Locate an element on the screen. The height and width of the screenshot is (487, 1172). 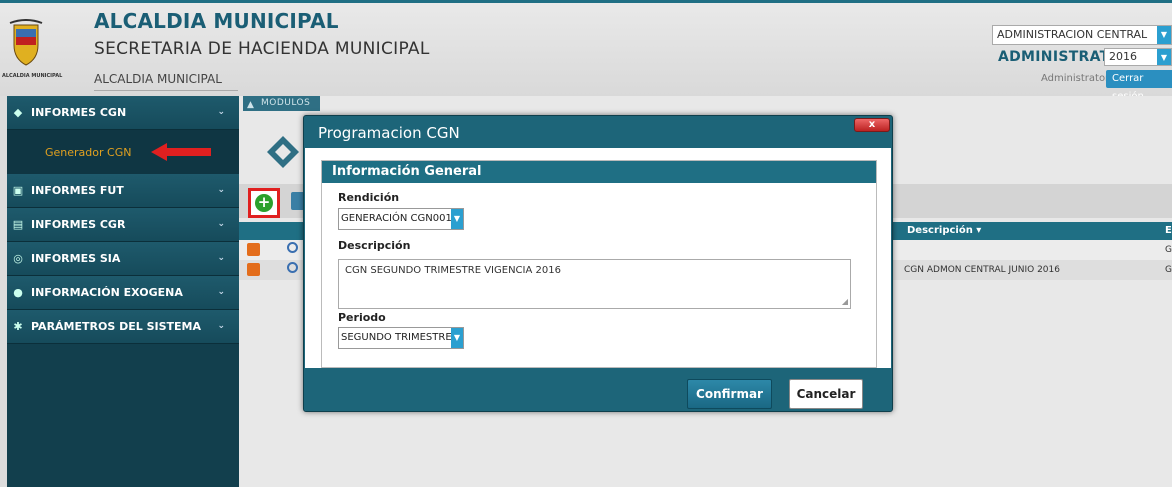
sidebar-subitem-label: Generador CGN is located at coordinates (88, 152).